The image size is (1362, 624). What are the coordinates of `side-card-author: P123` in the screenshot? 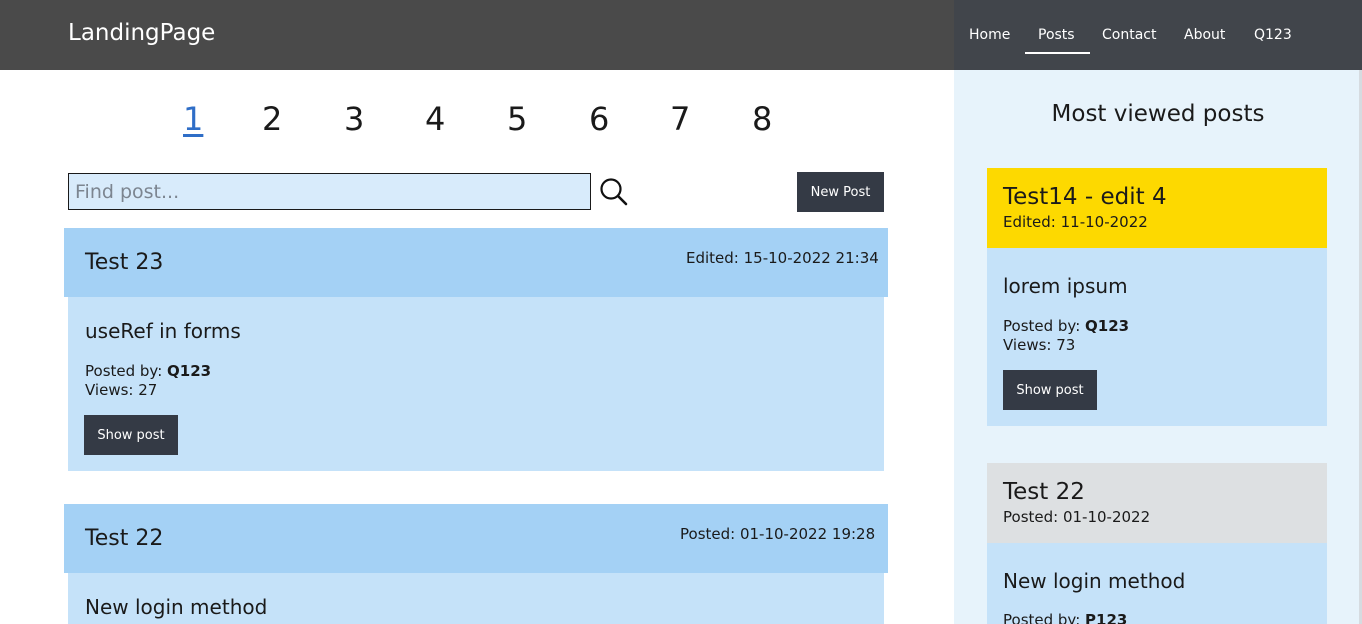 It's located at (1106, 617).